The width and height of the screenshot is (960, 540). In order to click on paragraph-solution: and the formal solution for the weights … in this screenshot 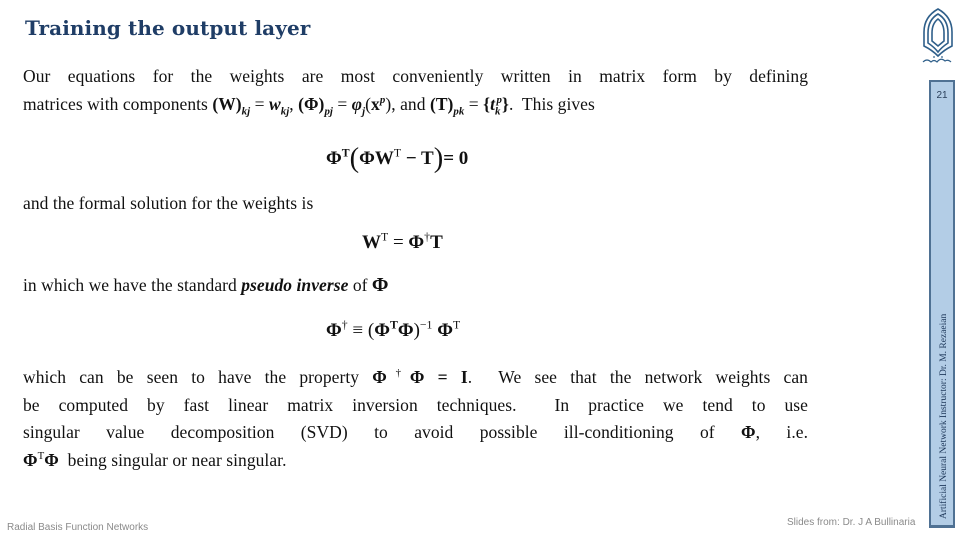, I will do `click(168, 203)`.